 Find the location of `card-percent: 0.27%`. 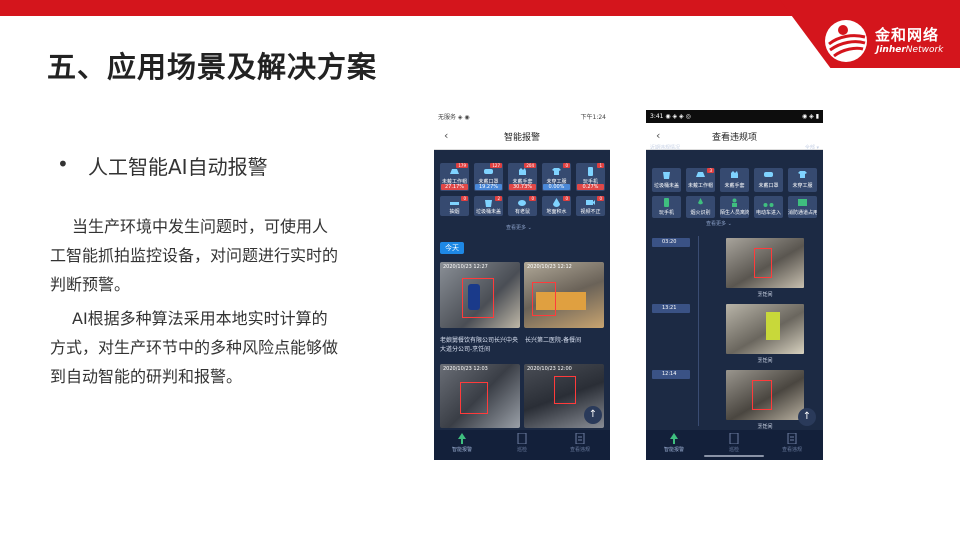

card-percent: 0.27% is located at coordinates (590, 187).